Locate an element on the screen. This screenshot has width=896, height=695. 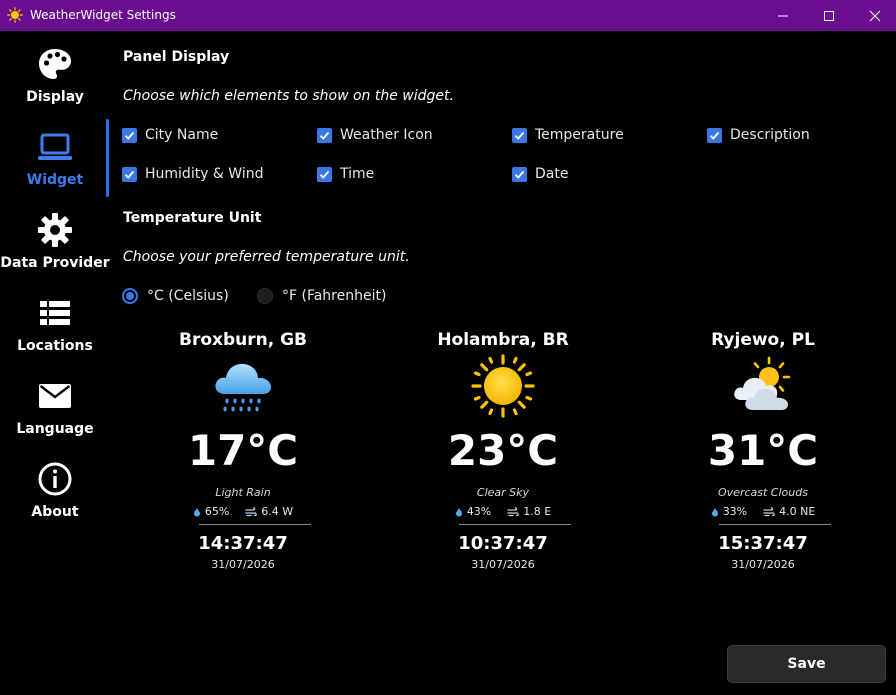
temperature-value: 23°C is located at coordinates (503, 450).